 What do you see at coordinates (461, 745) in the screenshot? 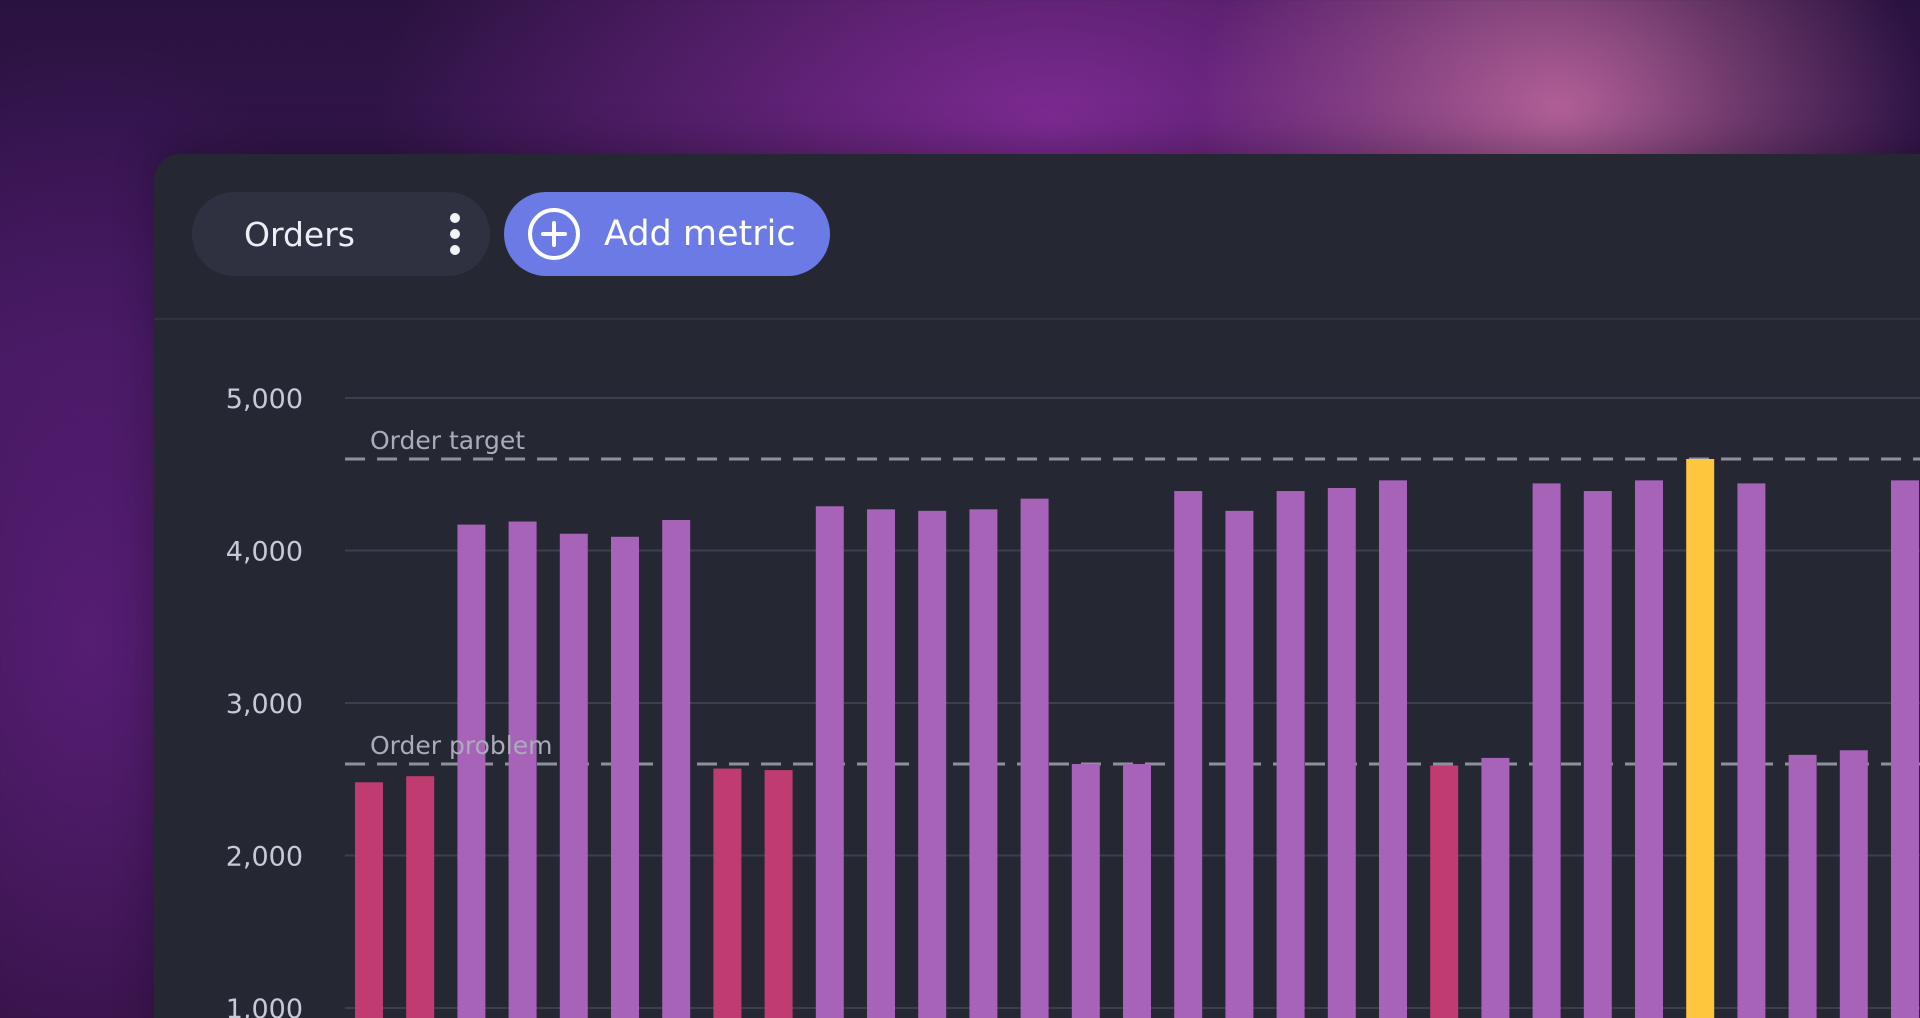
I see `reference-line-label: Order problem` at bounding box center [461, 745].